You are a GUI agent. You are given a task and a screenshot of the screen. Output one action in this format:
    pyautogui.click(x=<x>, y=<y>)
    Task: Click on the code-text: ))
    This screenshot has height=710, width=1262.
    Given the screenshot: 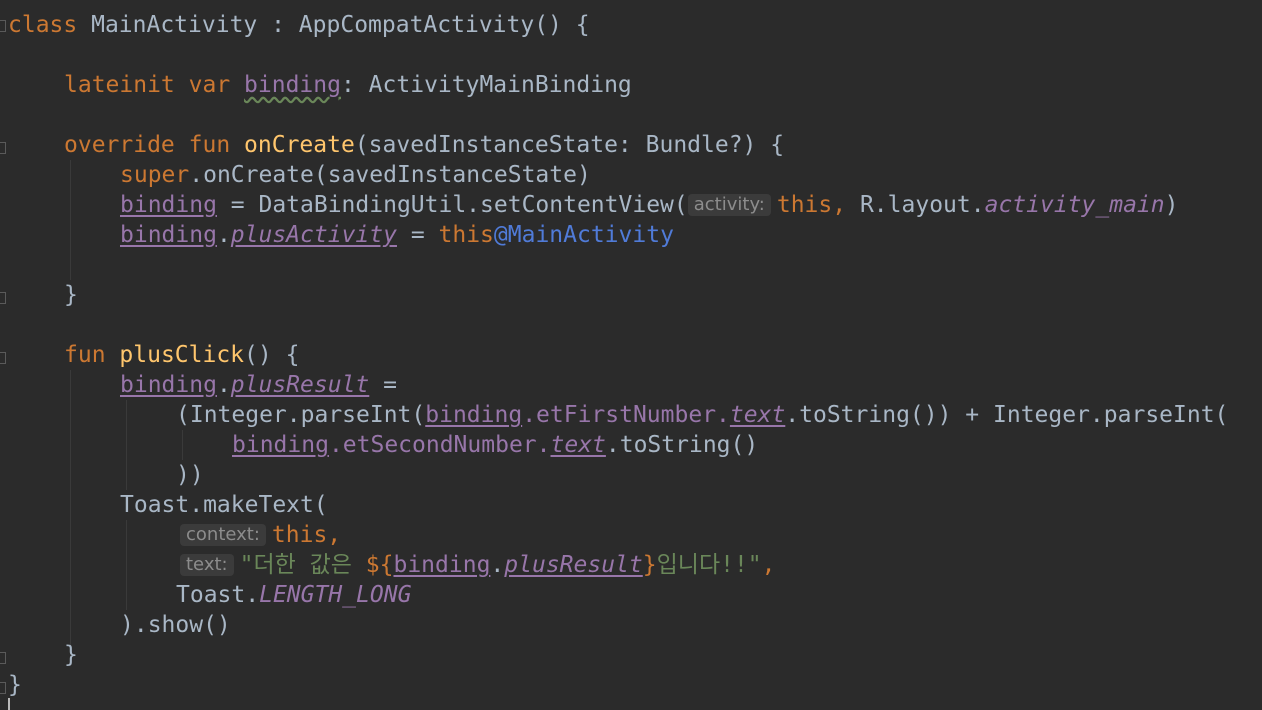 What is the action you would take?
    pyautogui.click(x=190, y=475)
    